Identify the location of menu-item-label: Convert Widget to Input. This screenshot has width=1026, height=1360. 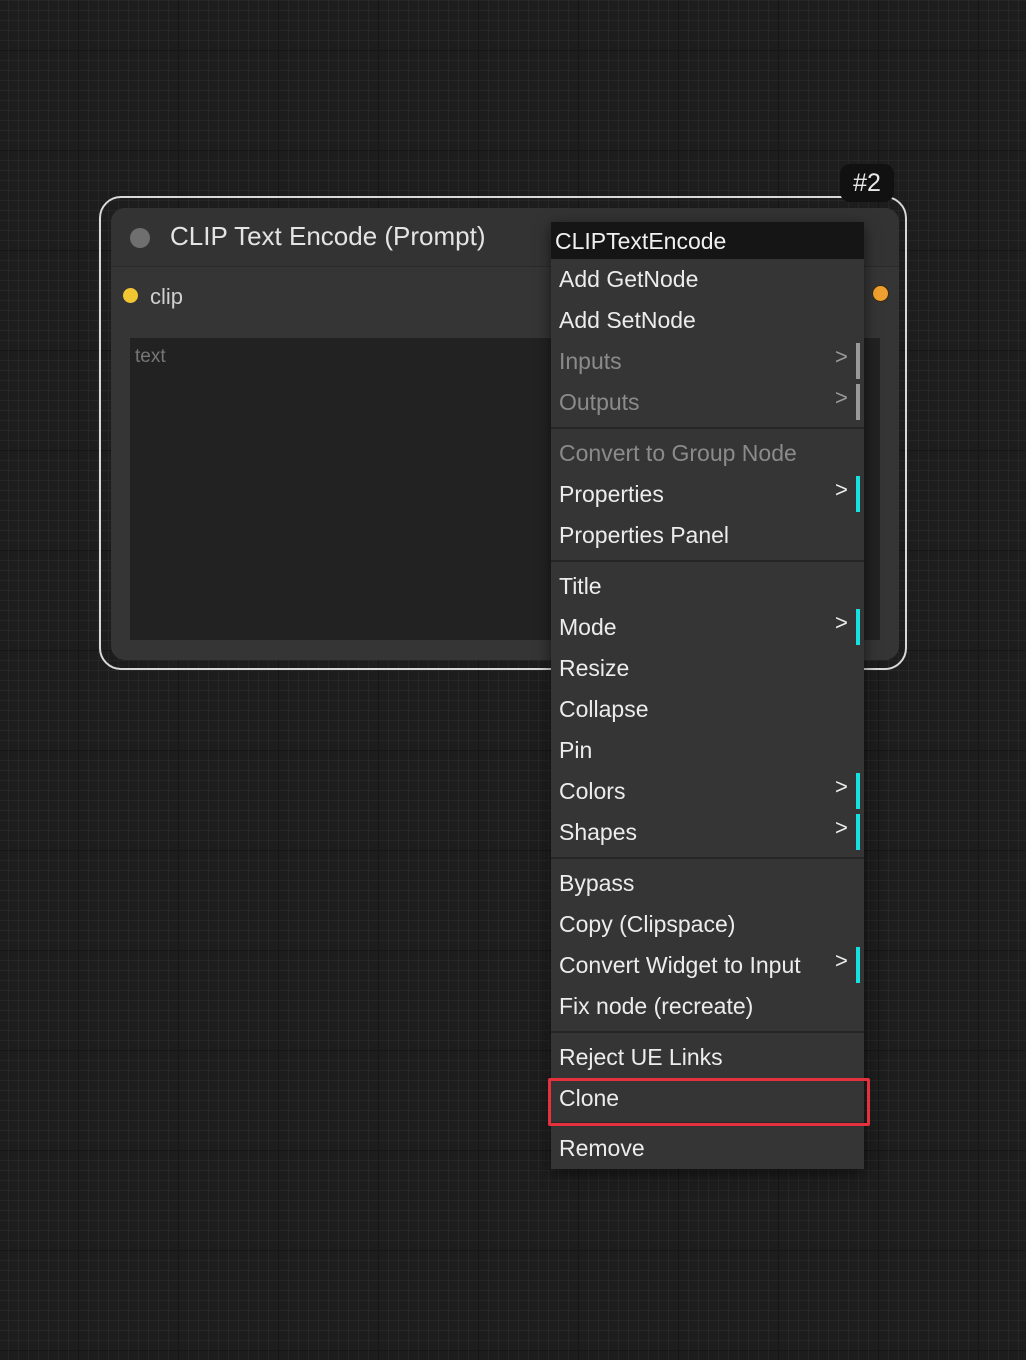
(680, 965).